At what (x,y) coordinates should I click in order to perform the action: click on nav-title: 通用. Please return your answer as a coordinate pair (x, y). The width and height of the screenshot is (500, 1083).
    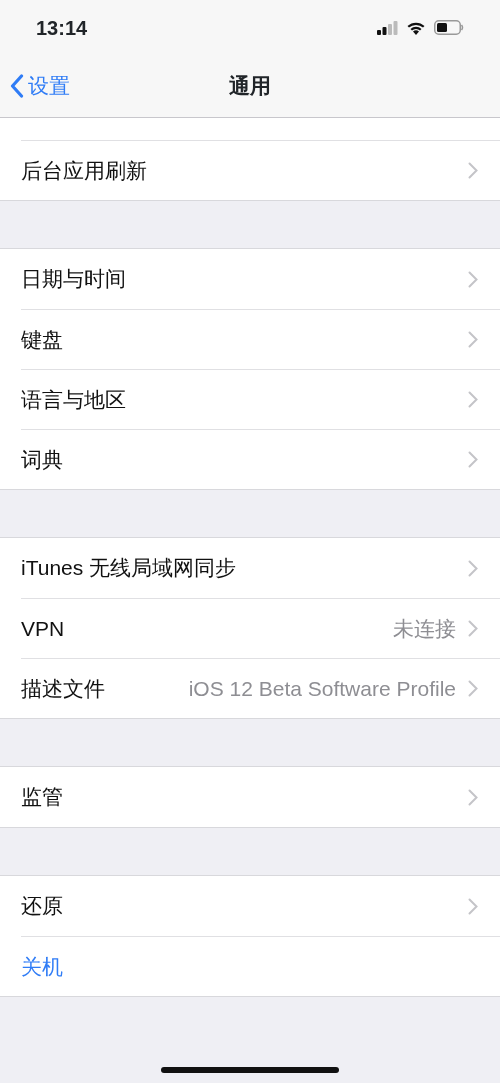
    Looking at the image, I should click on (250, 86).